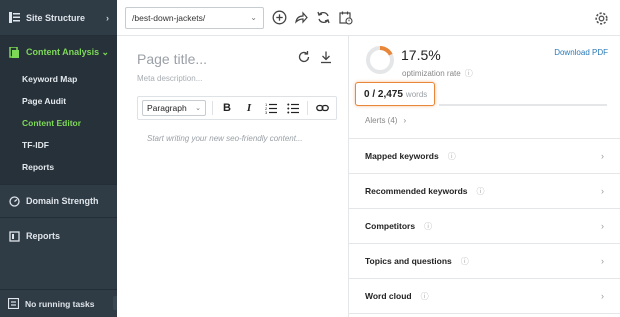  Describe the element at coordinates (271, 108) in the screenshot. I see `numbered-list-icon: 123` at that location.